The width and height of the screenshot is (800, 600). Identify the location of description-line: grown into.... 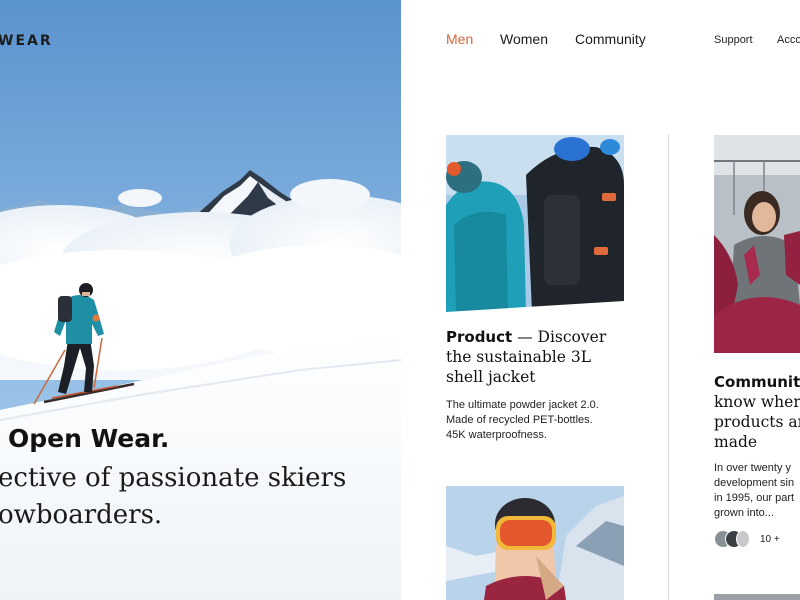
(744, 513).